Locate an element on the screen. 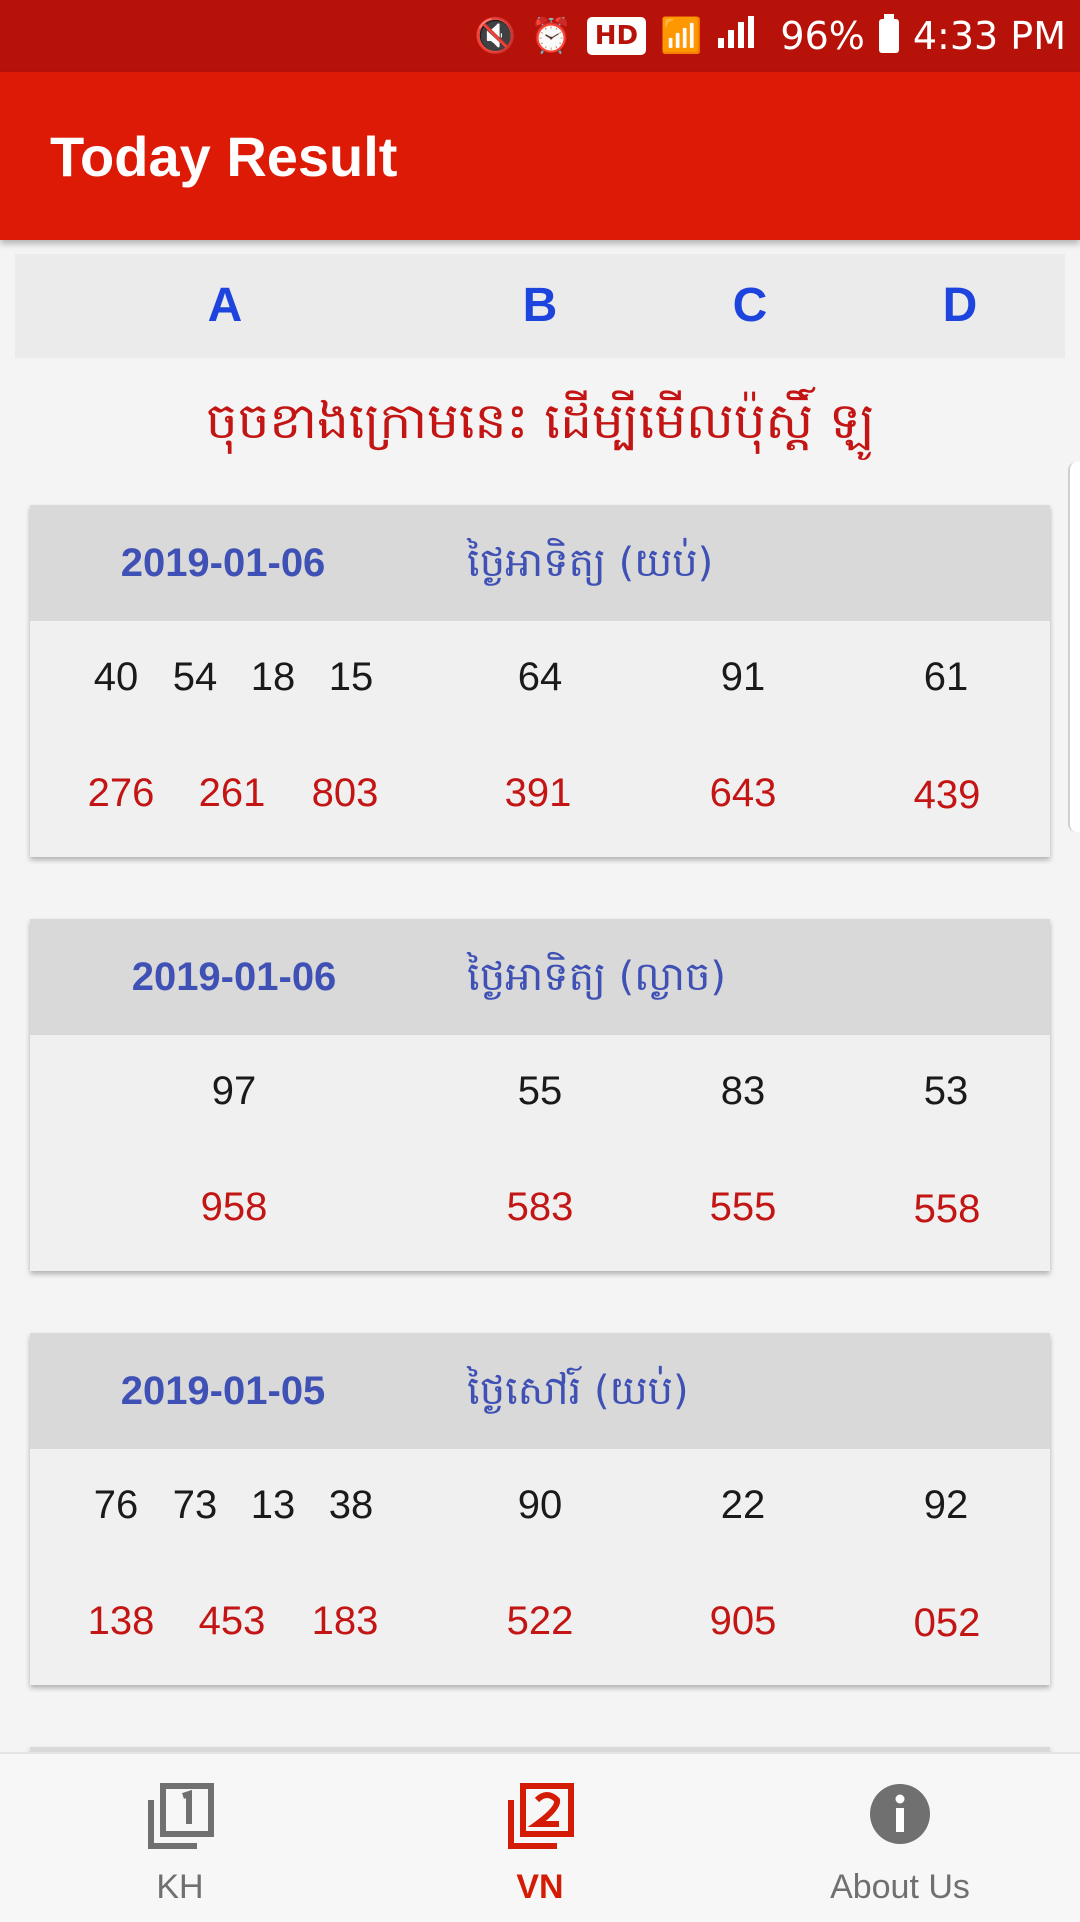 The height and width of the screenshot is (1922, 1080). card-header: 2019-01-06 ថ្ងៃអាទិត្យ (ល្ងាច) is located at coordinates (540, 977).